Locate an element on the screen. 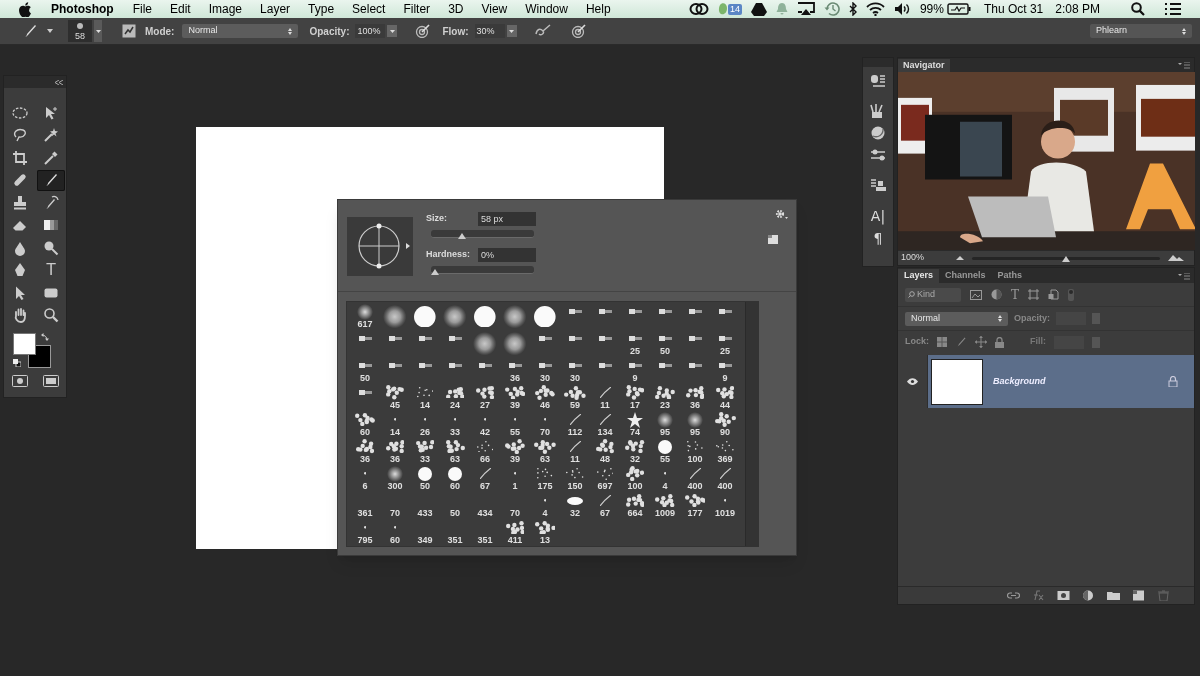 The height and width of the screenshot is (676, 1200). brush-preset: 63 is located at coordinates (455, 451).